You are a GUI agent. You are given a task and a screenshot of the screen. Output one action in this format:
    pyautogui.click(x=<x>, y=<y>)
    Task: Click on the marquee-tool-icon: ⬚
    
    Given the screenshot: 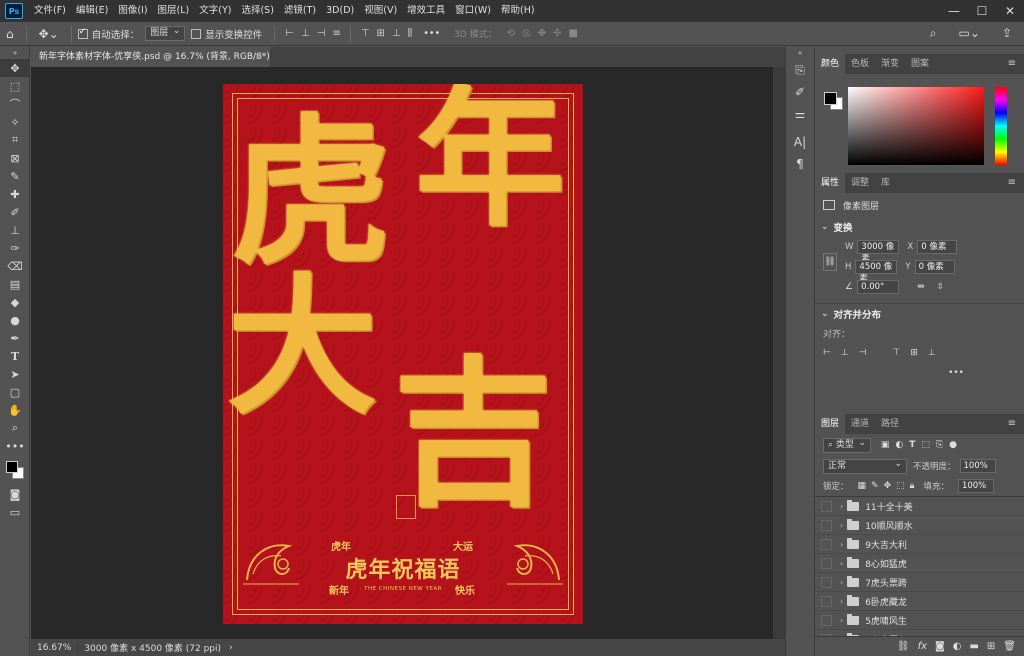 What is the action you would take?
    pyautogui.click(x=15, y=86)
    